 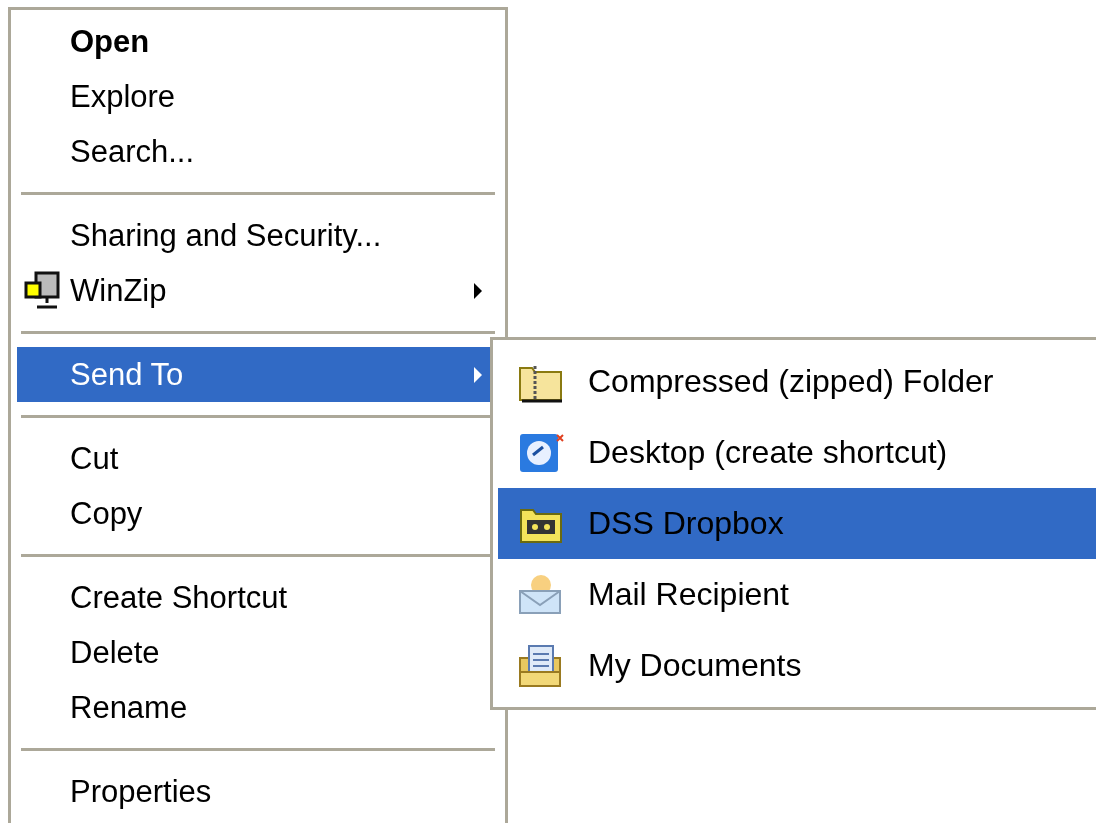 I want to click on menu-item: WinZip, so click(x=258, y=290).